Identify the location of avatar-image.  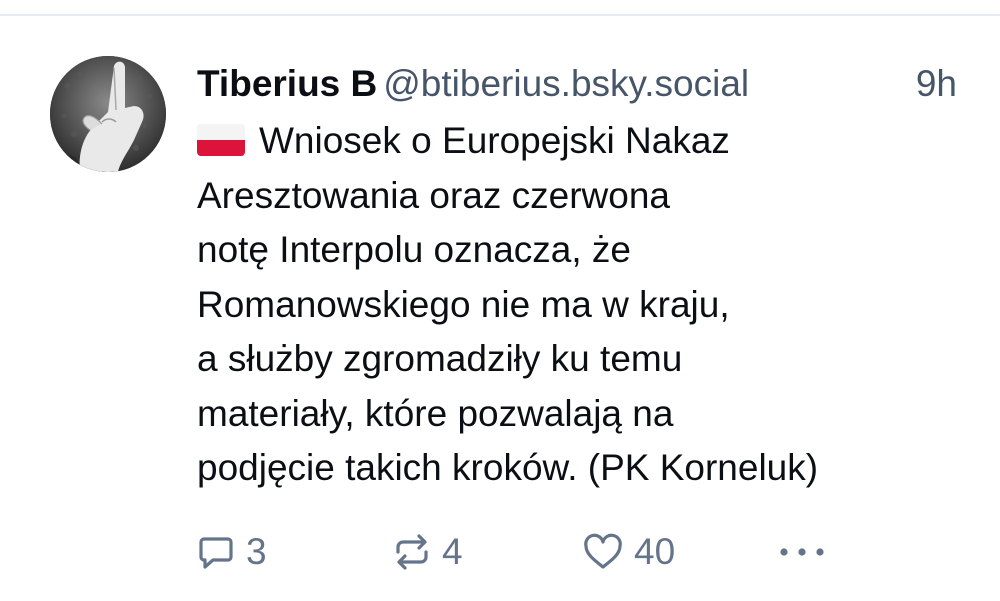
(108, 114).